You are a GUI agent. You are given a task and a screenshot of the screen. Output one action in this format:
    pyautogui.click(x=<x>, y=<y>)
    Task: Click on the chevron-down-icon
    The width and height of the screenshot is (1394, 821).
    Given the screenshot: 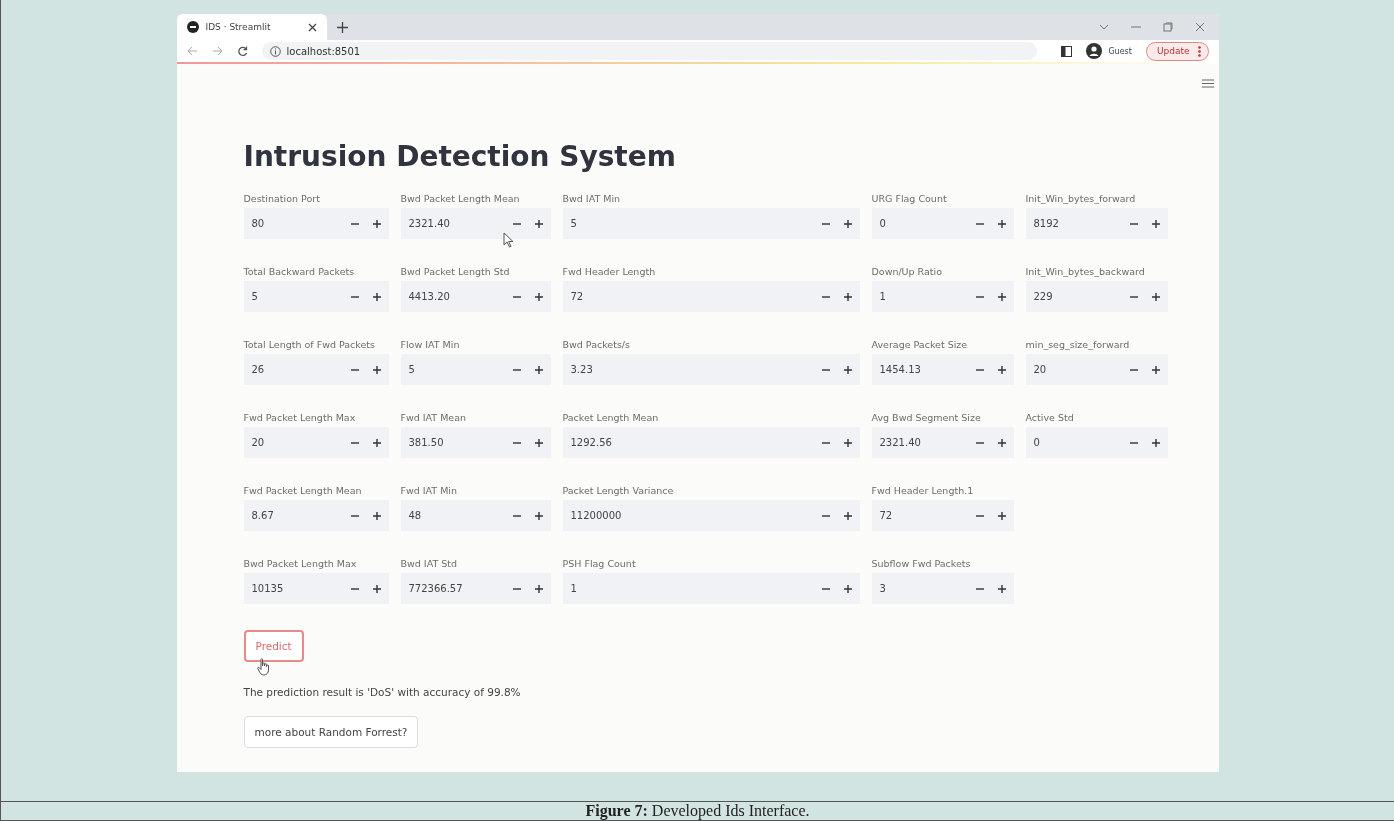 What is the action you would take?
    pyautogui.click(x=1103, y=27)
    